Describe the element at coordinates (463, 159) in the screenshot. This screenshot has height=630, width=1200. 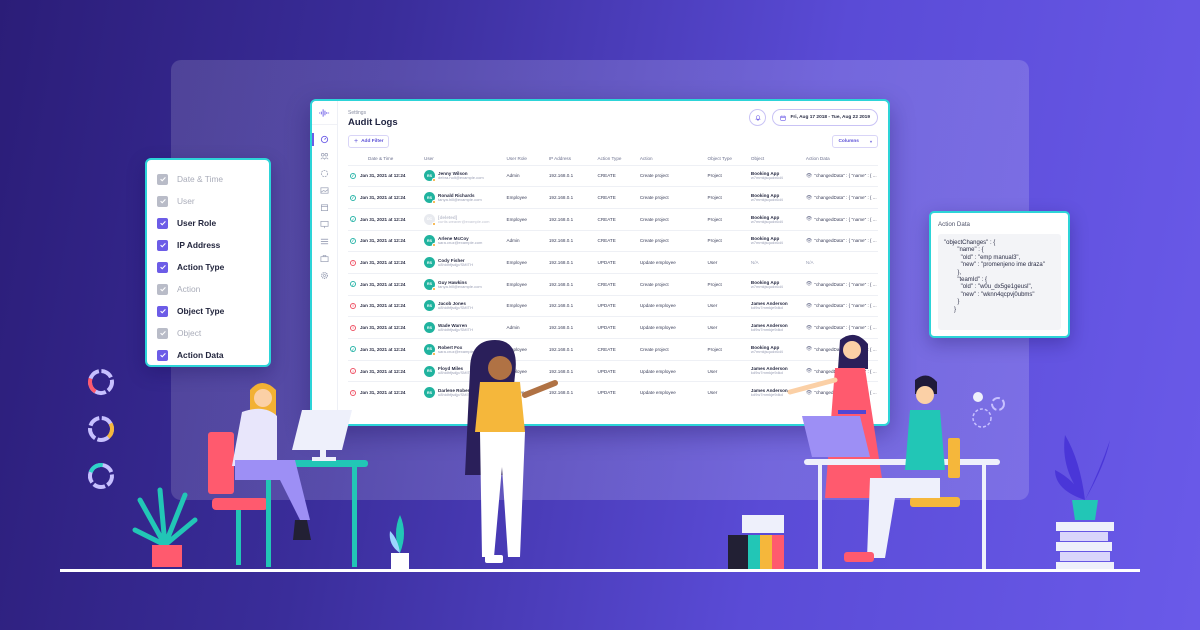
I see `column-header: User` at that location.